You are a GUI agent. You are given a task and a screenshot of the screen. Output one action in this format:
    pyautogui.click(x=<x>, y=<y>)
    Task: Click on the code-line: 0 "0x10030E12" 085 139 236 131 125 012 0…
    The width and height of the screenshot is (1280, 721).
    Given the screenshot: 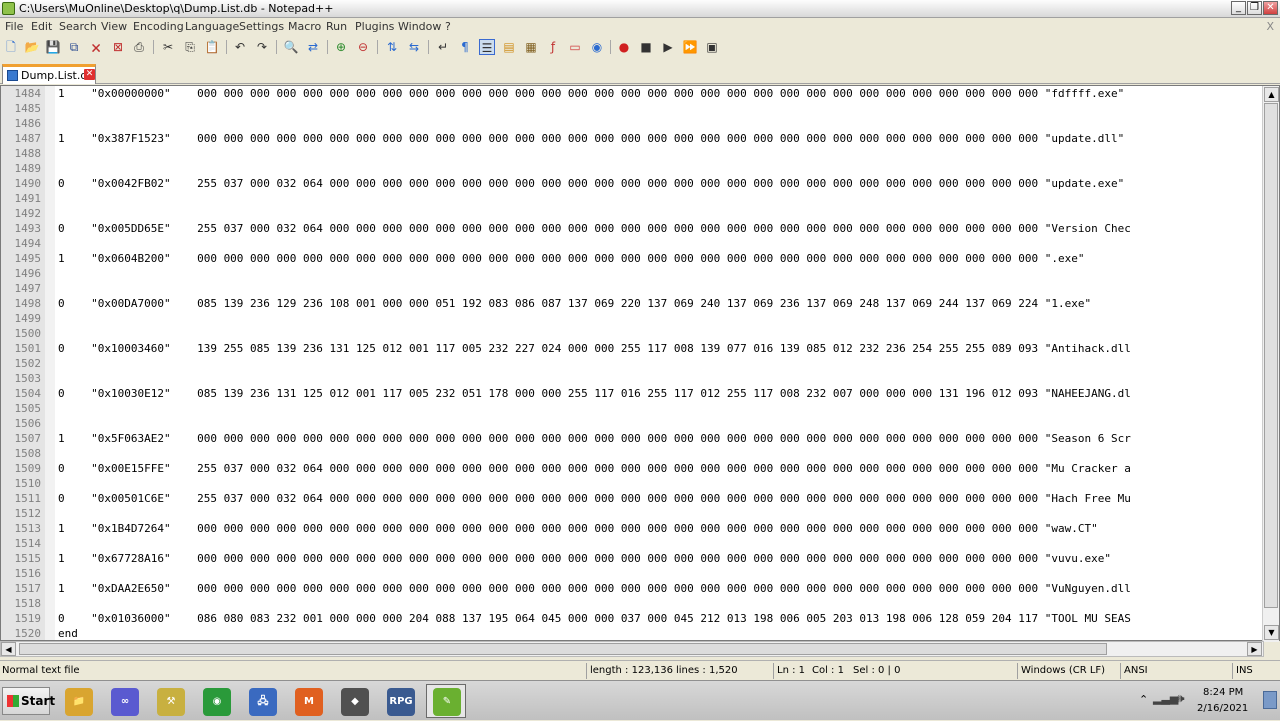 What is the action you would take?
    pyautogui.click(x=594, y=393)
    